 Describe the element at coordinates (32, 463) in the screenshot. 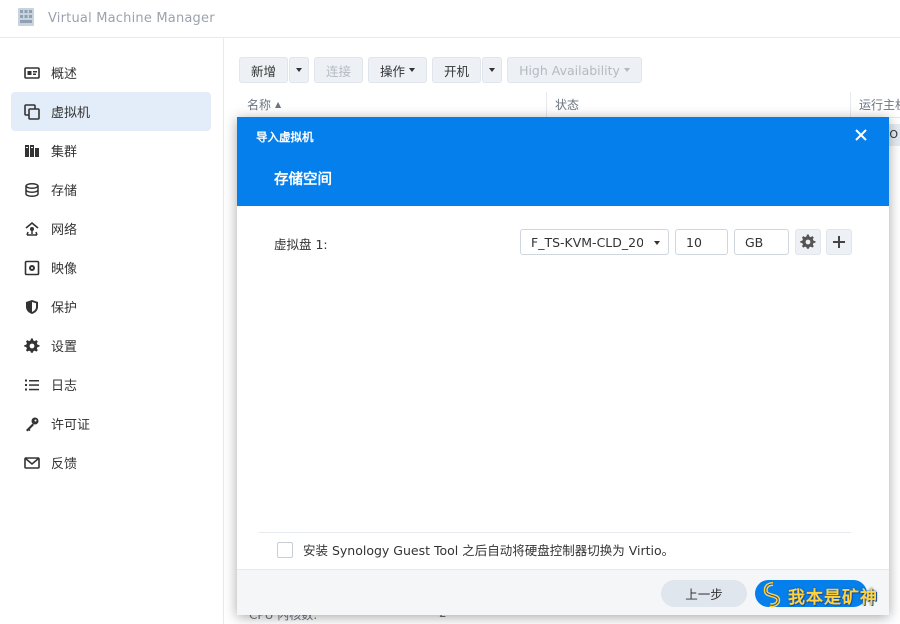

I see `mail-icon` at that location.